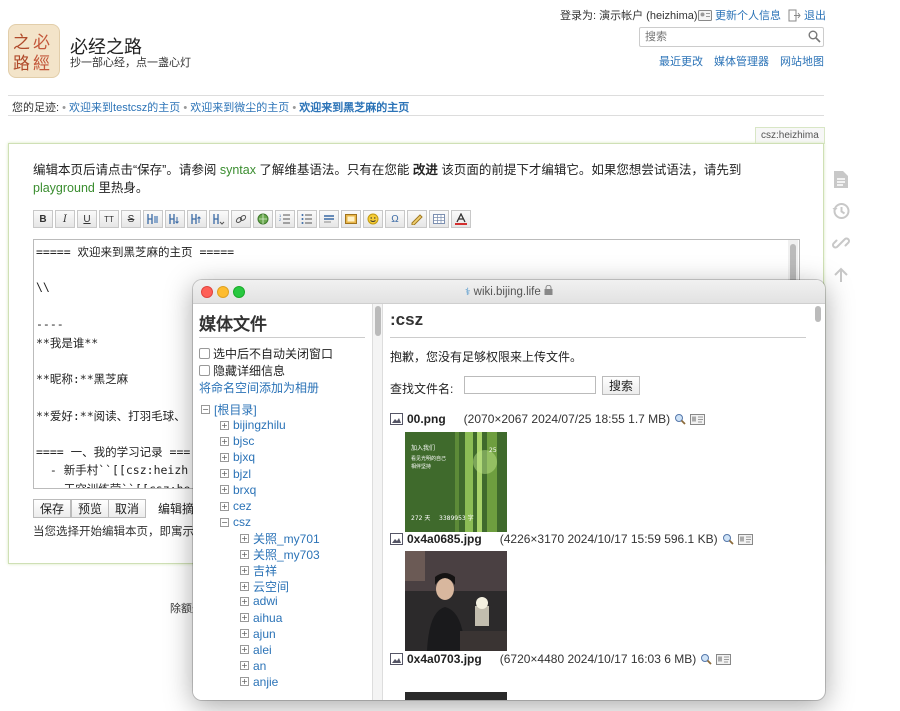 This screenshot has width=900, height=711. What do you see at coordinates (239, 108) in the screenshot?
I see `breadcrumb-item: 欢迎来到微尘的主页` at bounding box center [239, 108].